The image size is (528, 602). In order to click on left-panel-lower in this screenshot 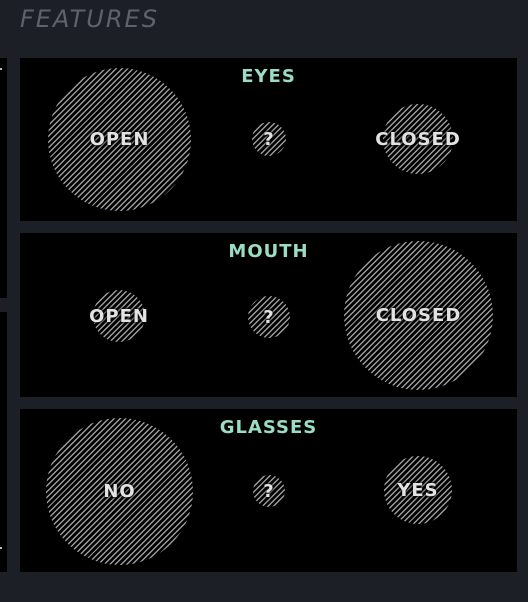, I will do `click(3, 442)`.